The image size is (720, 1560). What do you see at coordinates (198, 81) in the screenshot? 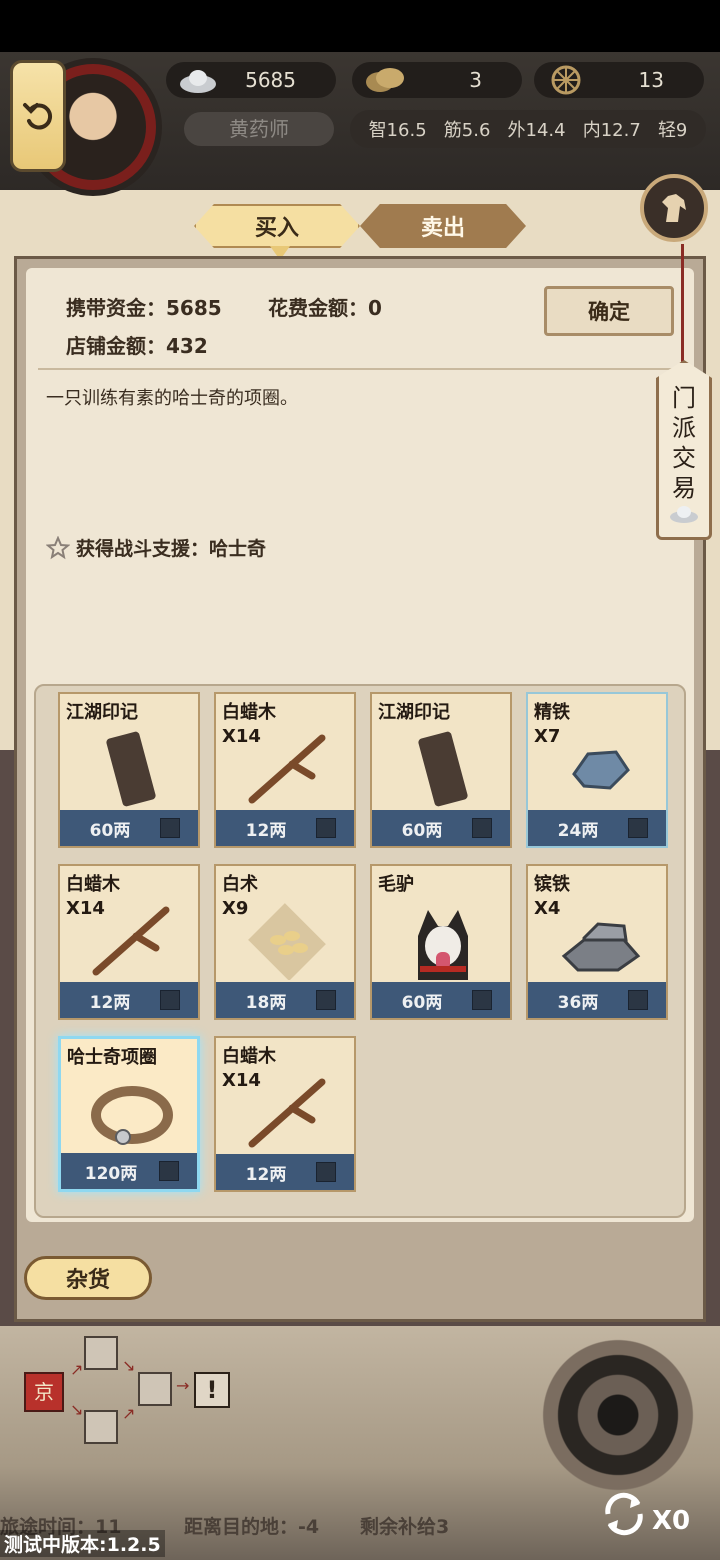
I see `silver-ingot-icon` at bounding box center [198, 81].